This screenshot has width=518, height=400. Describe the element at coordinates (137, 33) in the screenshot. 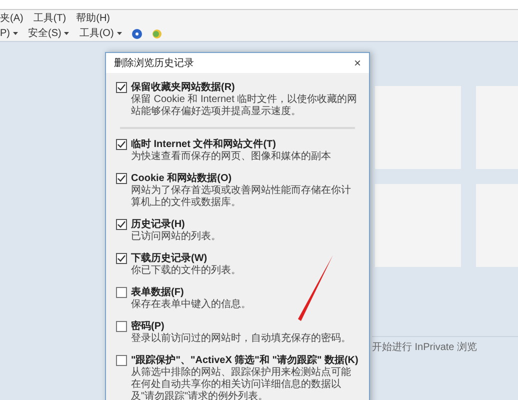

I see `help-icon` at that location.